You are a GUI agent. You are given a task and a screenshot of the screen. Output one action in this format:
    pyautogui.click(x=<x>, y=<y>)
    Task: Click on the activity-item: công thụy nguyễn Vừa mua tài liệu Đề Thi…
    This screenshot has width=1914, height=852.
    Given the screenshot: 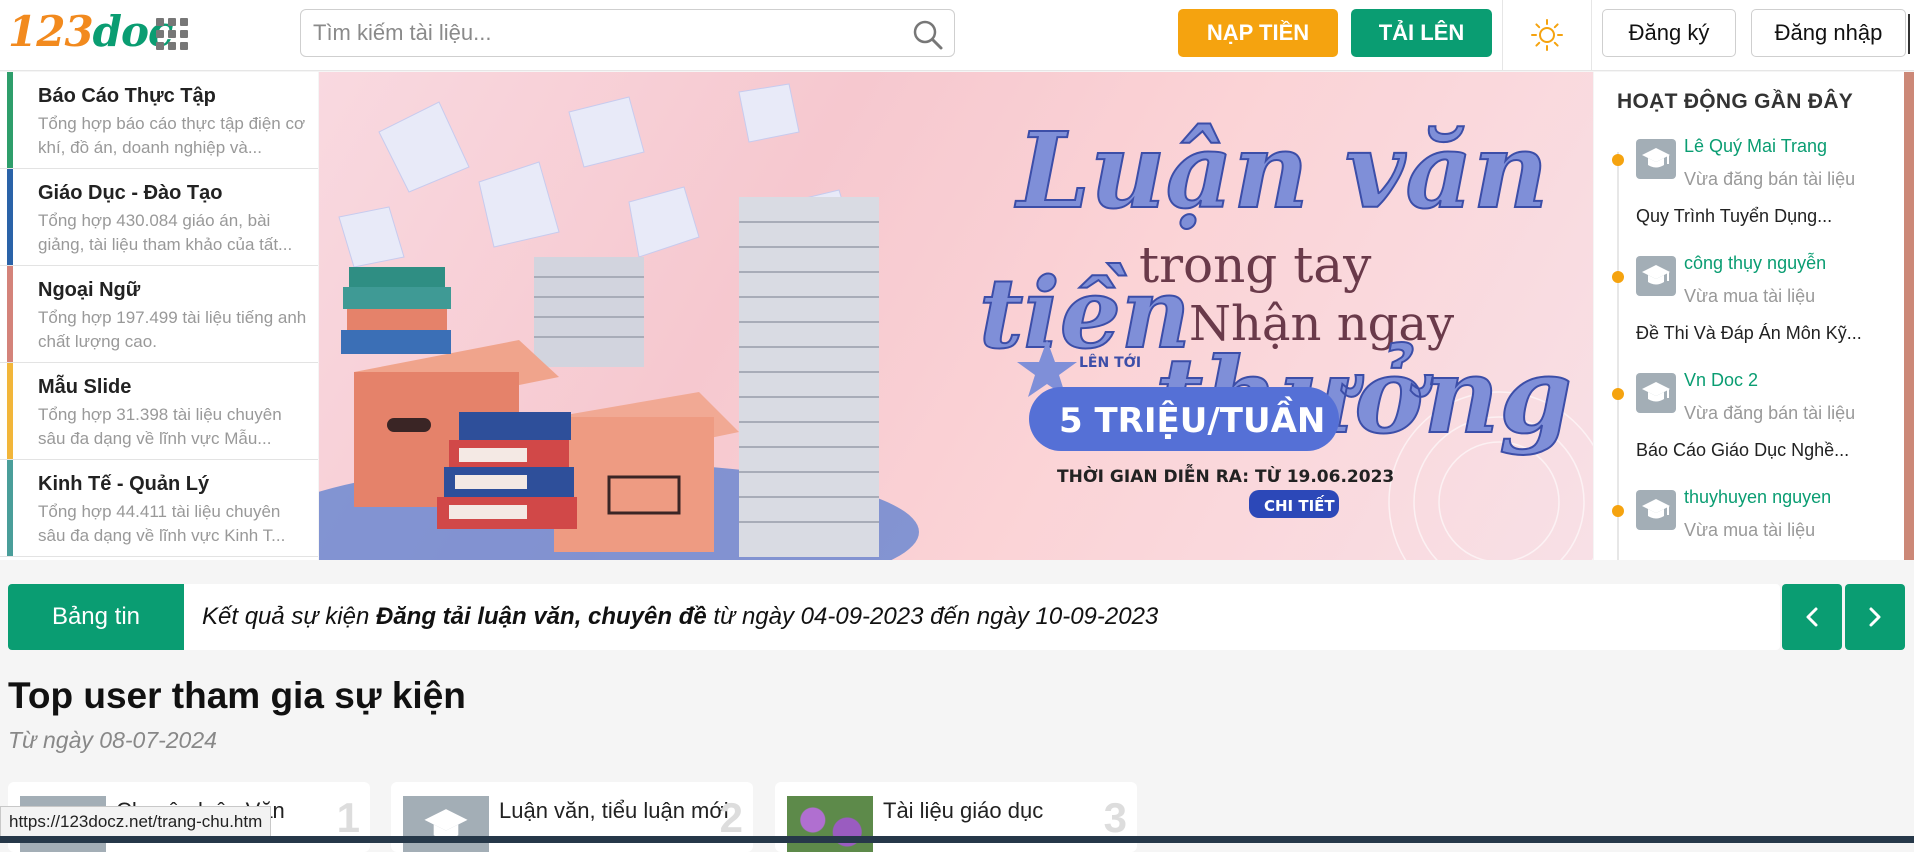 What is the action you would take?
    pyautogui.click(x=1749, y=307)
    